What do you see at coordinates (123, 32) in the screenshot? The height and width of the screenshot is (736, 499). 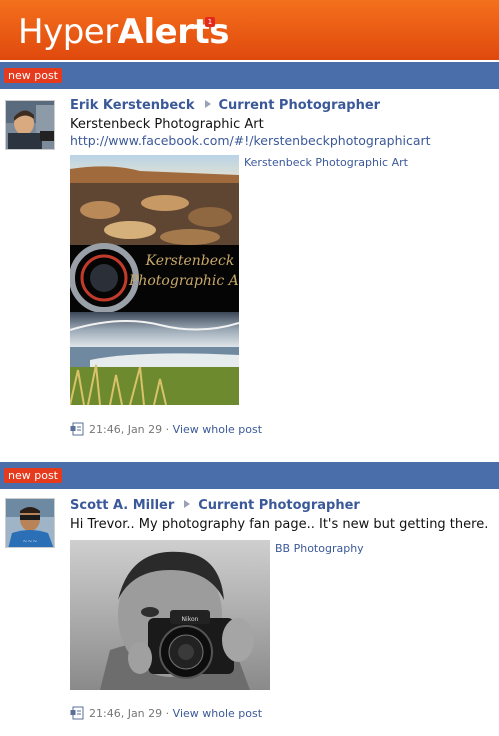 I see `hyperalerts-logo: HyperAlerts` at bounding box center [123, 32].